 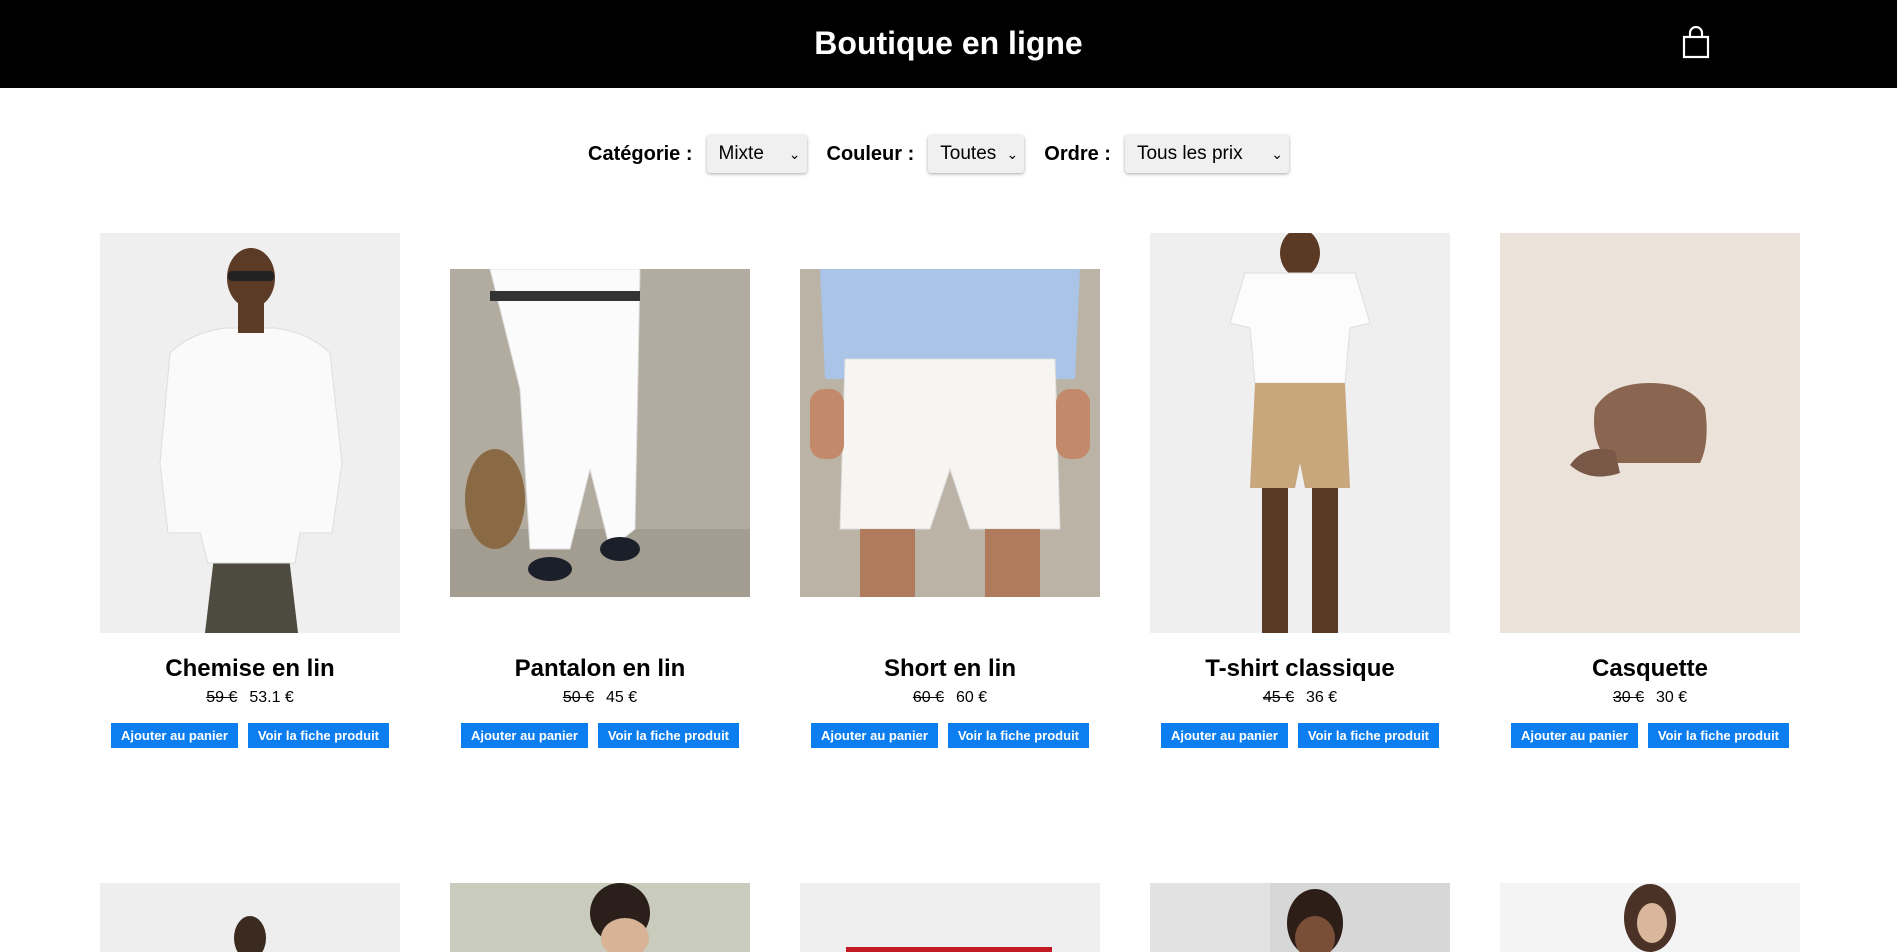 What do you see at coordinates (1628, 697) in the screenshot?
I see `old-price: 30 €` at bounding box center [1628, 697].